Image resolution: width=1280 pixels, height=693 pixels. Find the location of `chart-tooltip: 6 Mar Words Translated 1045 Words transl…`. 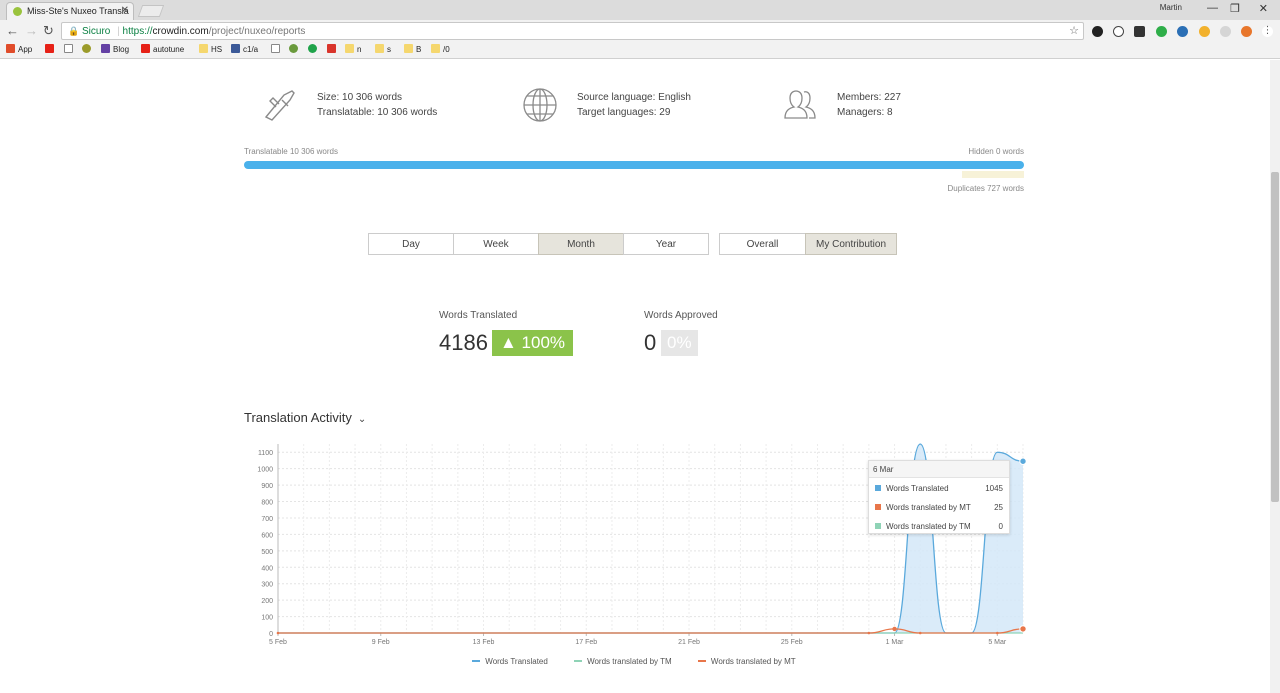

chart-tooltip: 6 Mar Words Translated 1045 Words transl… is located at coordinates (939, 497).